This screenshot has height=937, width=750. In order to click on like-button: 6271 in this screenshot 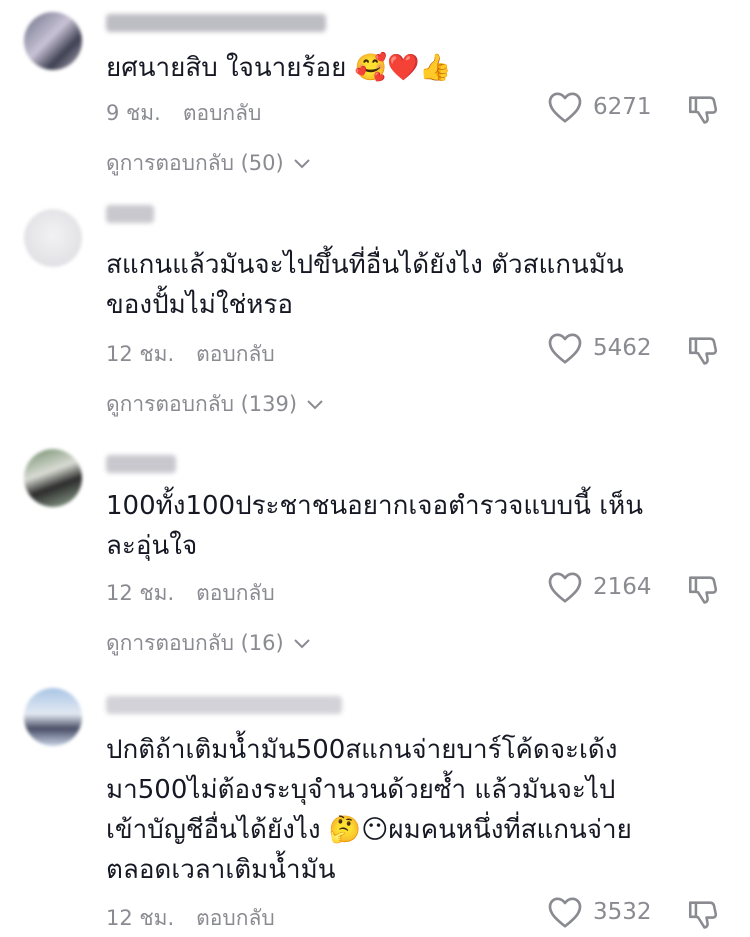, I will do `click(599, 107)`.